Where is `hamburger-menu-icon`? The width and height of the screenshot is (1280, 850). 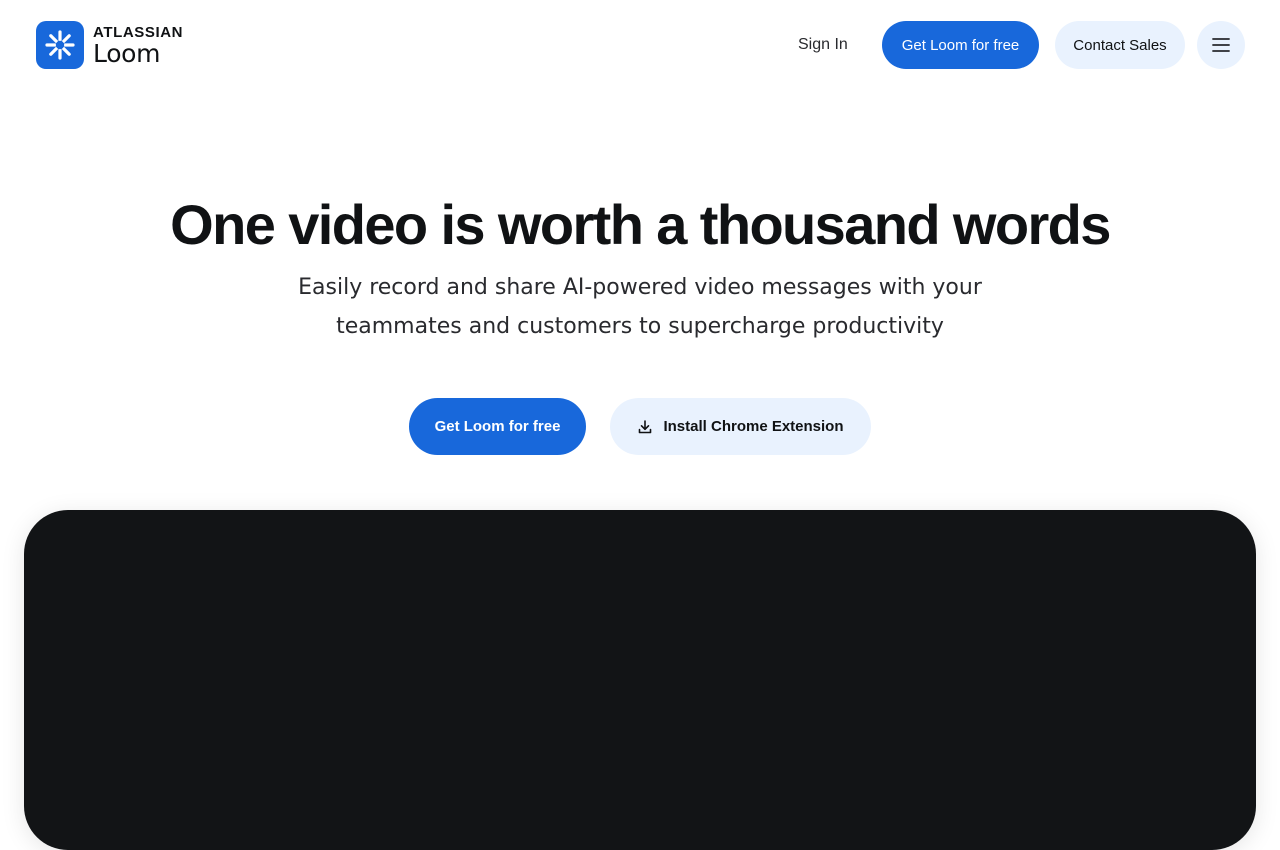
hamburger-menu-icon is located at coordinates (1221, 45).